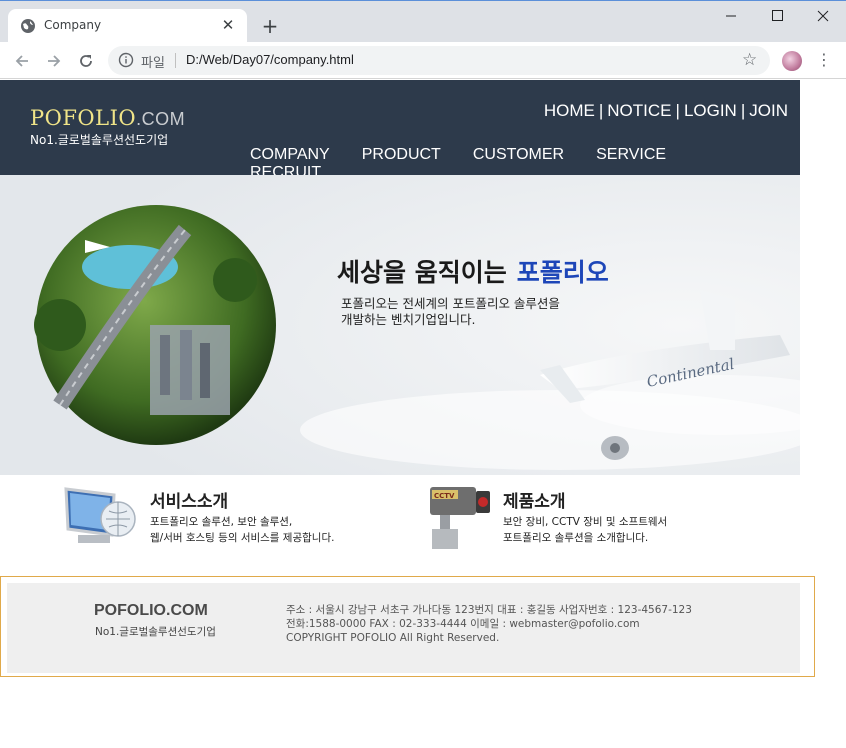 The image size is (846, 748). What do you see at coordinates (569, 110) in the screenshot?
I see `nav-home: HOME` at bounding box center [569, 110].